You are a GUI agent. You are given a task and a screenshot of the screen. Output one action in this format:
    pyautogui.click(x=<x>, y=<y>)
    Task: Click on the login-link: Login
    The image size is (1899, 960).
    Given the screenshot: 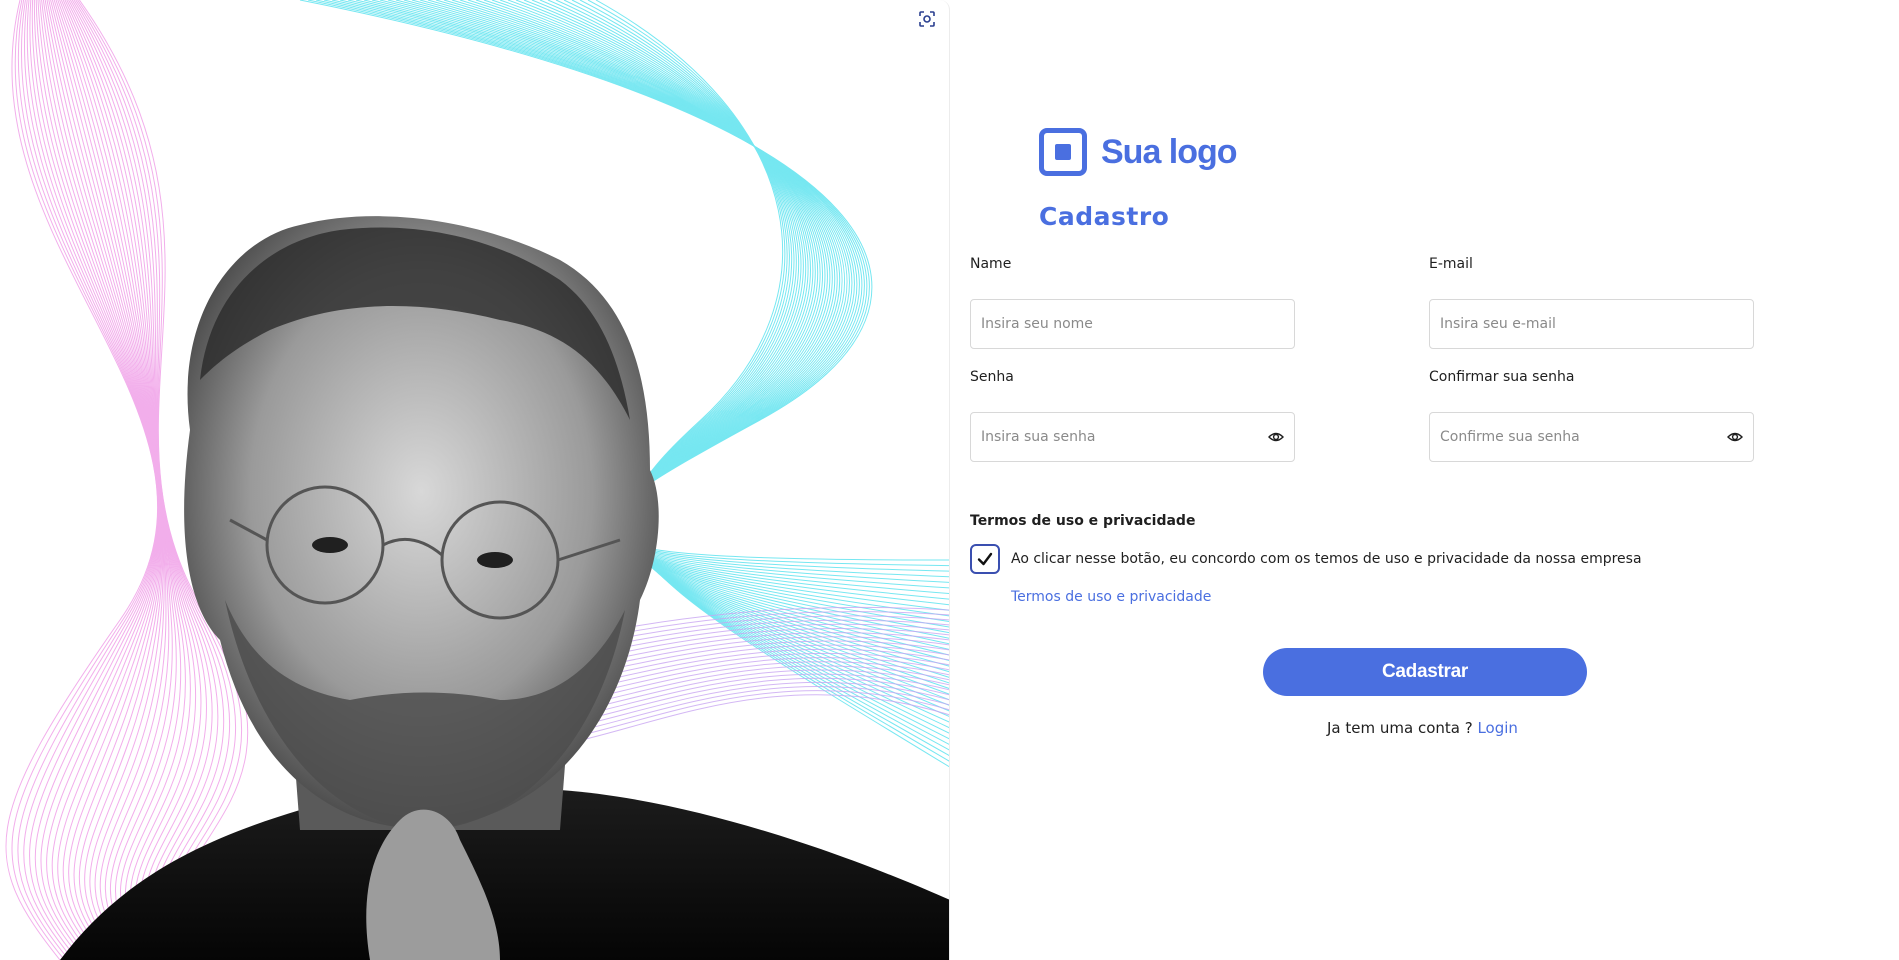 What is the action you would take?
    pyautogui.click(x=1497, y=728)
    